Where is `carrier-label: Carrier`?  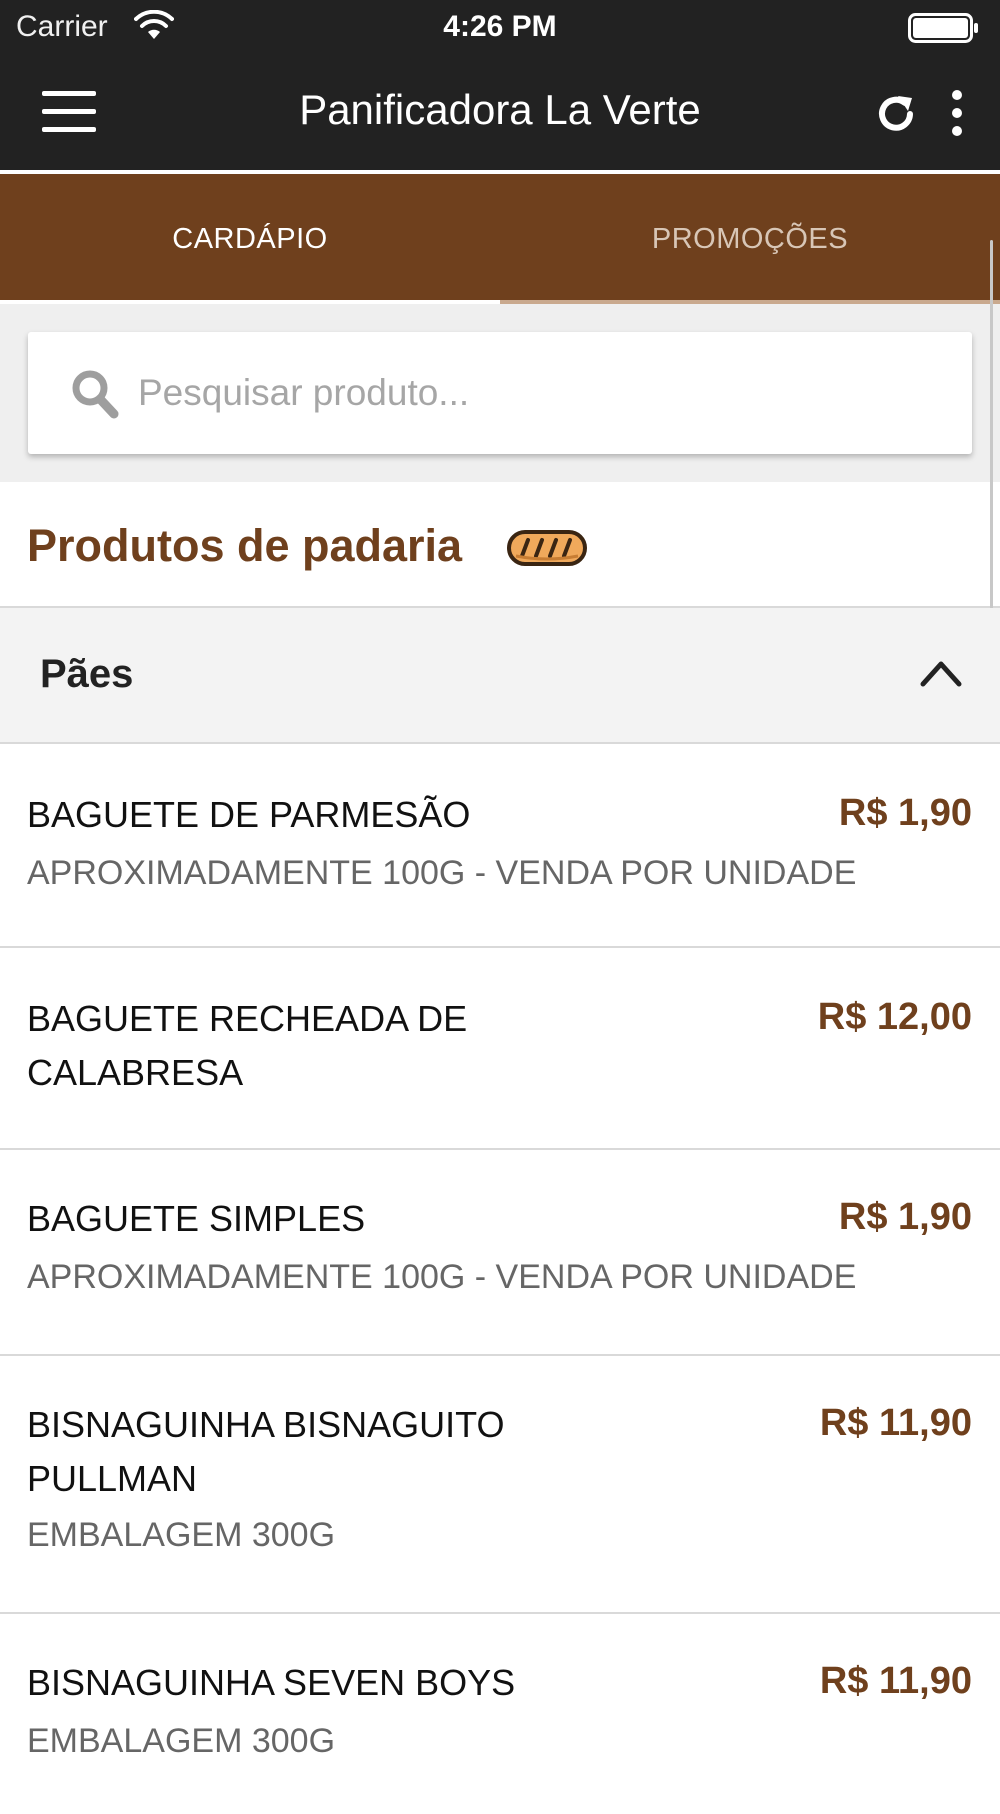
carrier-label: Carrier is located at coordinates (62, 26).